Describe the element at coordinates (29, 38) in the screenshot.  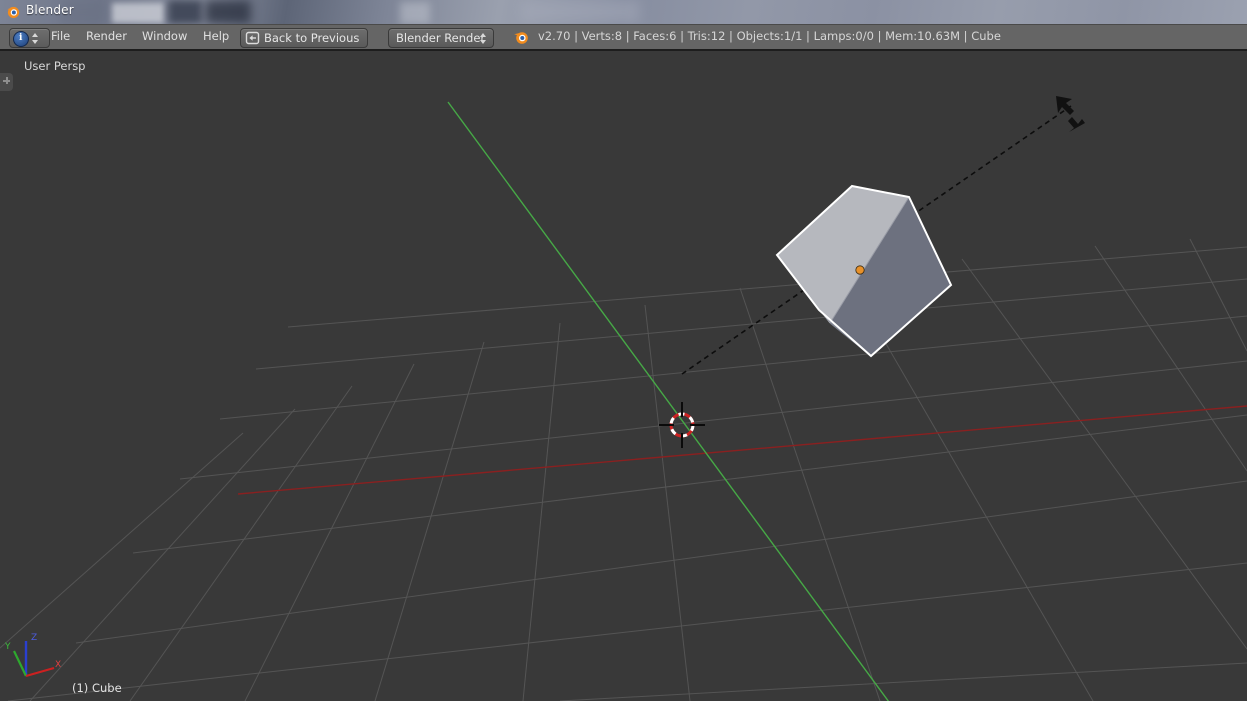
I see `editor-type-selector: i` at that location.